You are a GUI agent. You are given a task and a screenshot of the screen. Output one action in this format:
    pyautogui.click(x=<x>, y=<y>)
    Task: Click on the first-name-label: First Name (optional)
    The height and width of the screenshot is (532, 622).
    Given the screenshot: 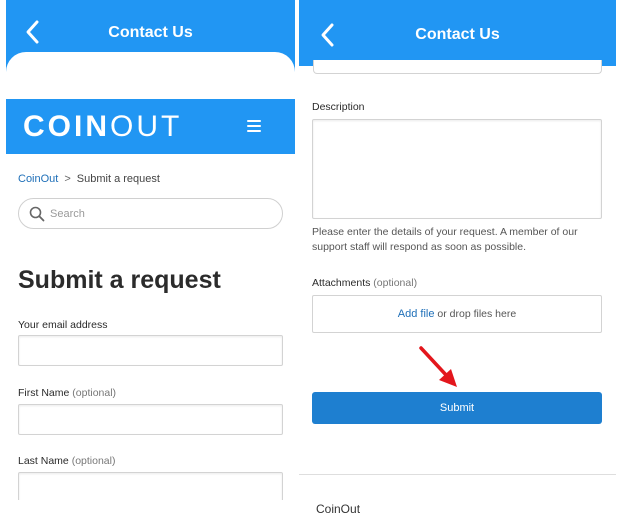 What is the action you would take?
    pyautogui.click(x=67, y=393)
    